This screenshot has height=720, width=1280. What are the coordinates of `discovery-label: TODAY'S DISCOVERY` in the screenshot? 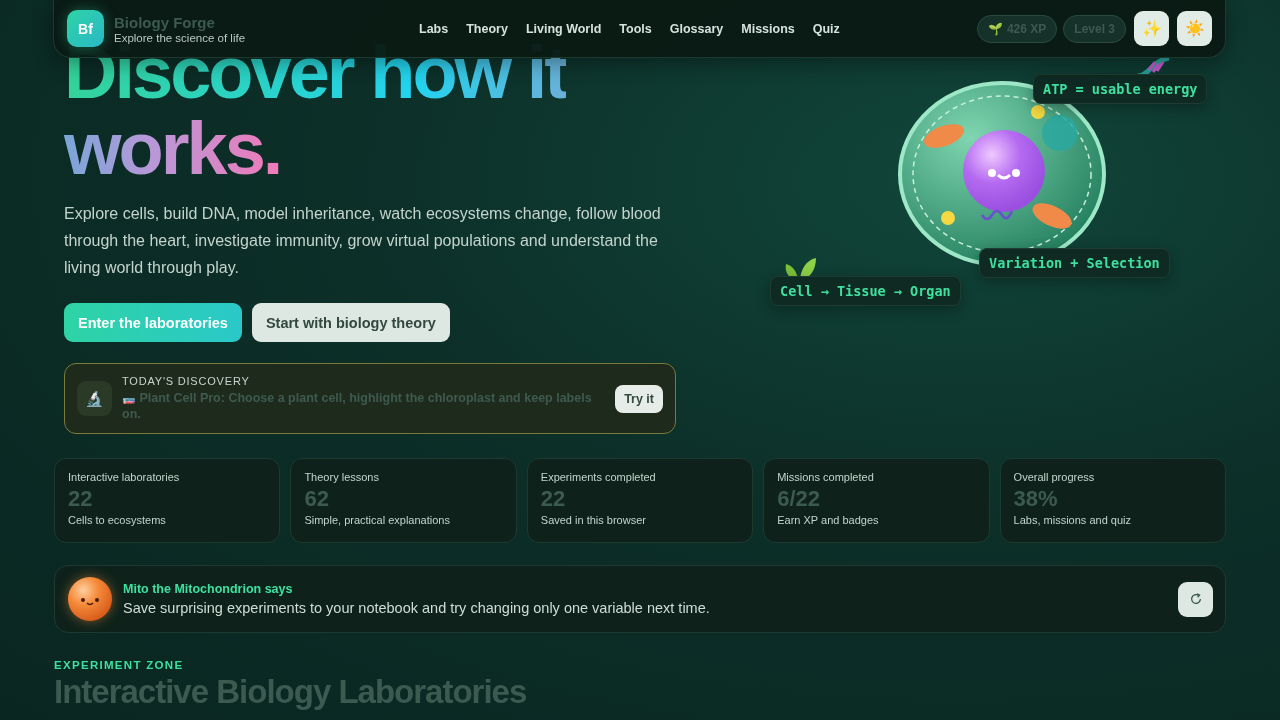 It's located at (186, 381).